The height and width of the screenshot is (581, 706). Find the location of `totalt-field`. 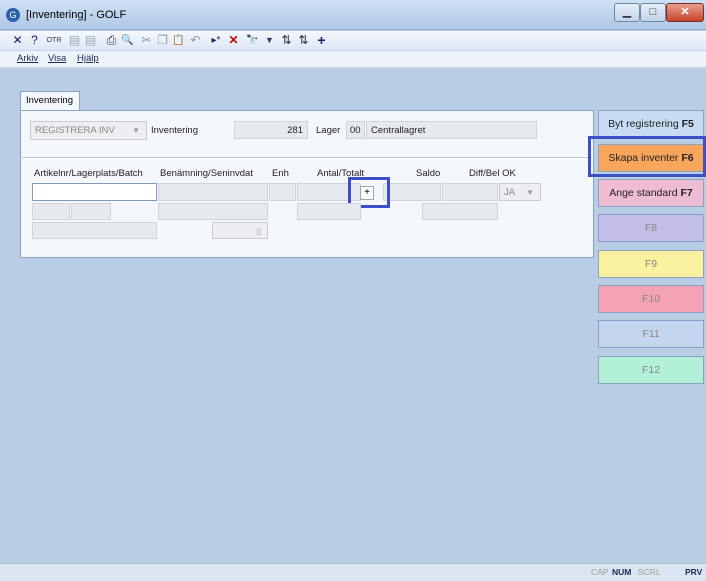

totalt-field is located at coordinates (329, 211).